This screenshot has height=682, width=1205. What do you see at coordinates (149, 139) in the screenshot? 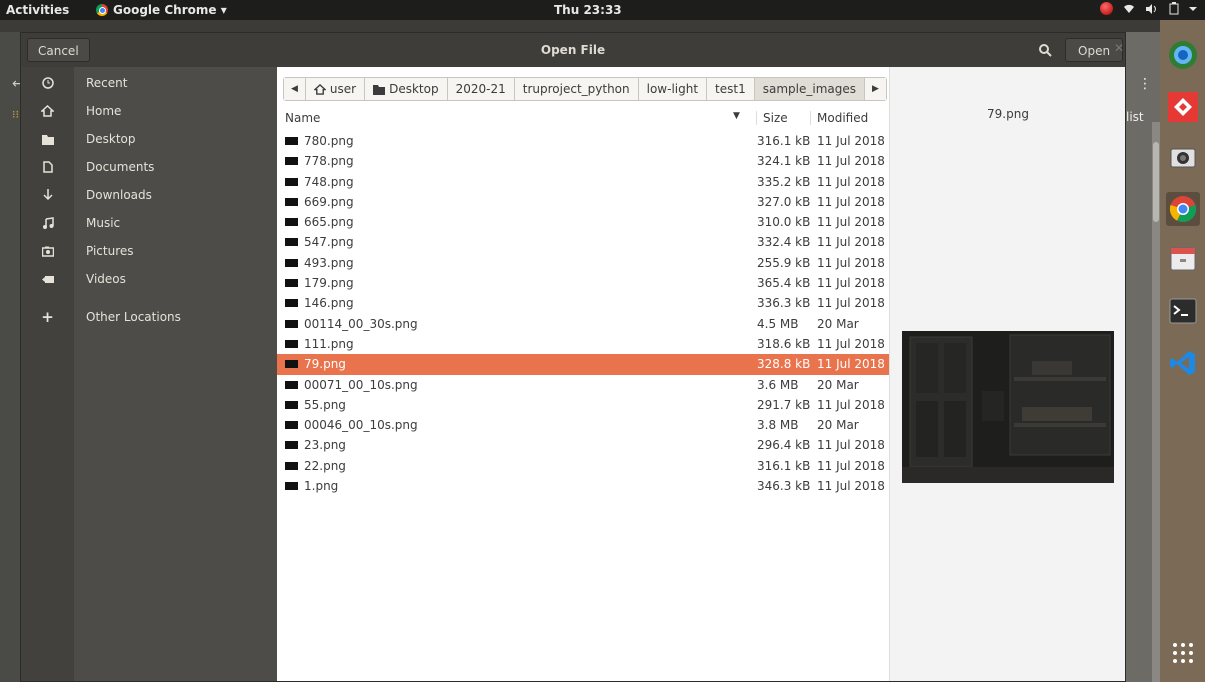
I see `sidebar-item-desktop: Desktop` at bounding box center [149, 139].